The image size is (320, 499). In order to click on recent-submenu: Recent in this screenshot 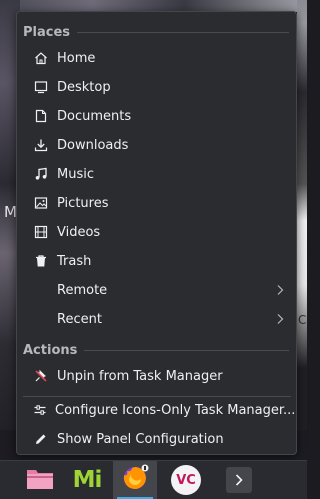, I will do `click(157, 319)`.